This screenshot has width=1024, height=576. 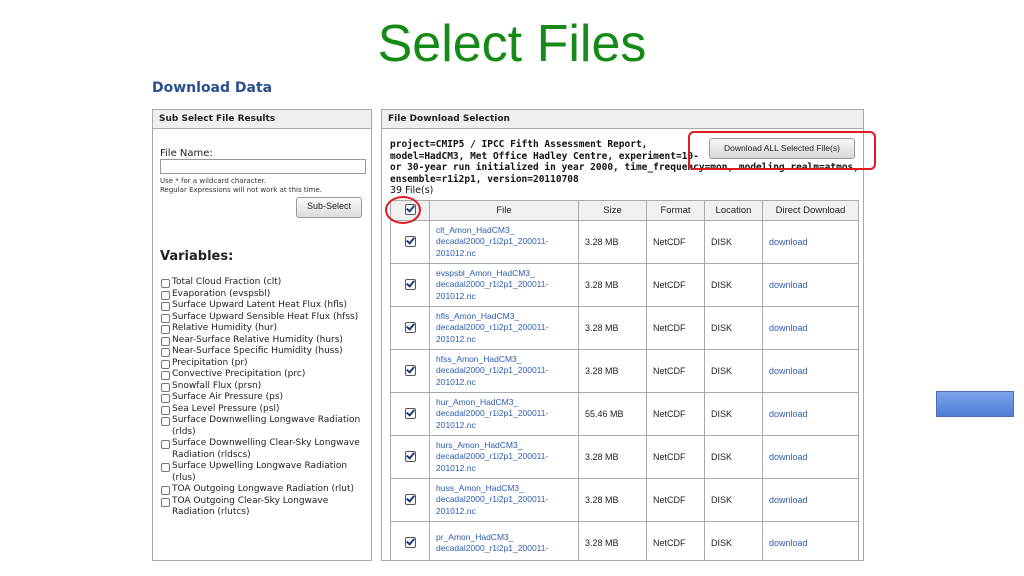 What do you see at coordinates (224, 328) in the screenshot?
I see `variable-label: Relative Humidity (hur)` at bounding box center [224, 328].